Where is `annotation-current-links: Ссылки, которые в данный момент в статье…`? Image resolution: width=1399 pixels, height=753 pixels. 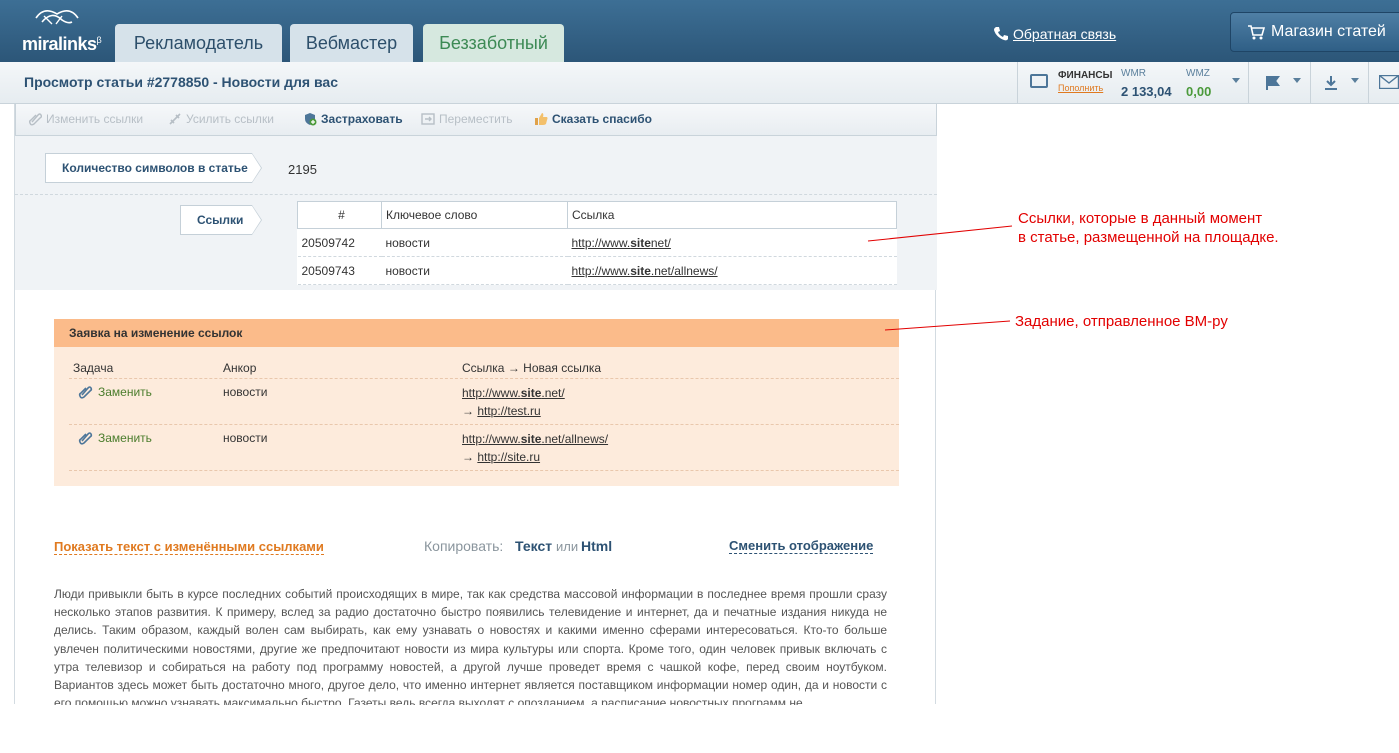
annotation-current-links: Ссылки, которые в данный момент в статье… is located at coordinates (1148, 228).